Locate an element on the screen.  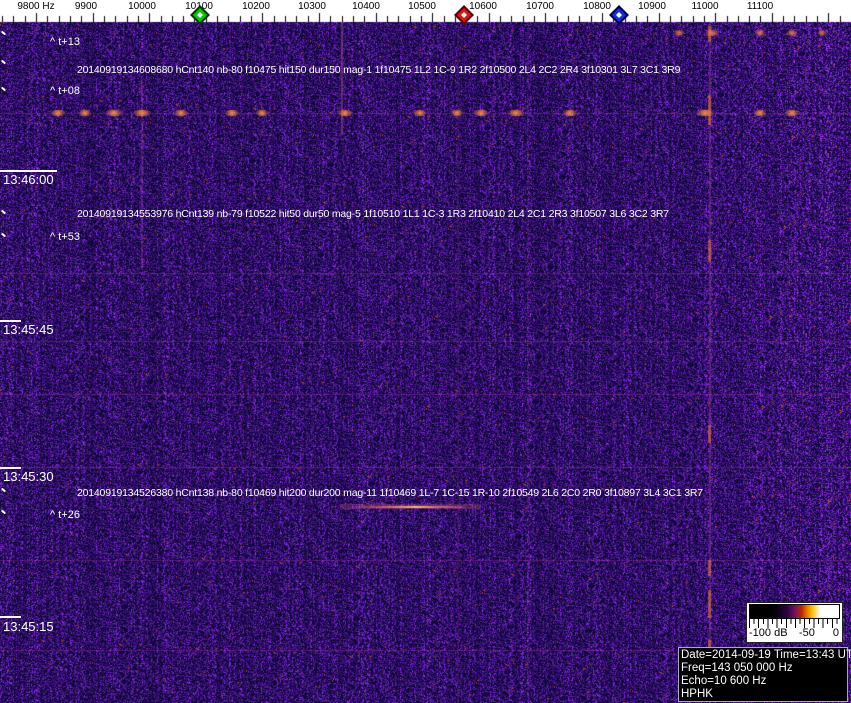
db-mid-label: -50 is located at coordinates (807, 633).